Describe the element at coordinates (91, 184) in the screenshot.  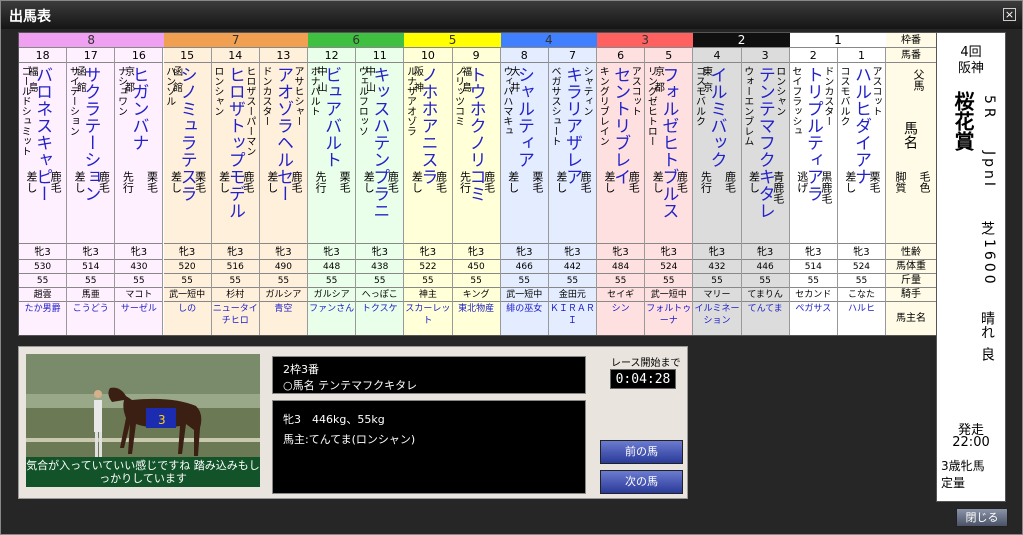
I see `horse-column: 17 函館 サイテーション サクラテーション 差し 鹿毛 牝3 514 55 馬亜 こうどう` at that location.